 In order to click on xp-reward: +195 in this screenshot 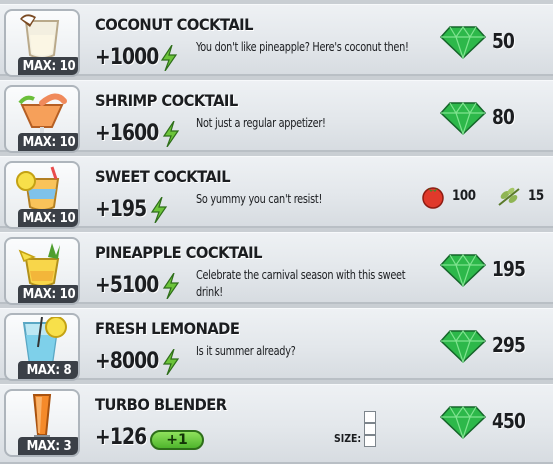, I will do `click(121, 209)`.